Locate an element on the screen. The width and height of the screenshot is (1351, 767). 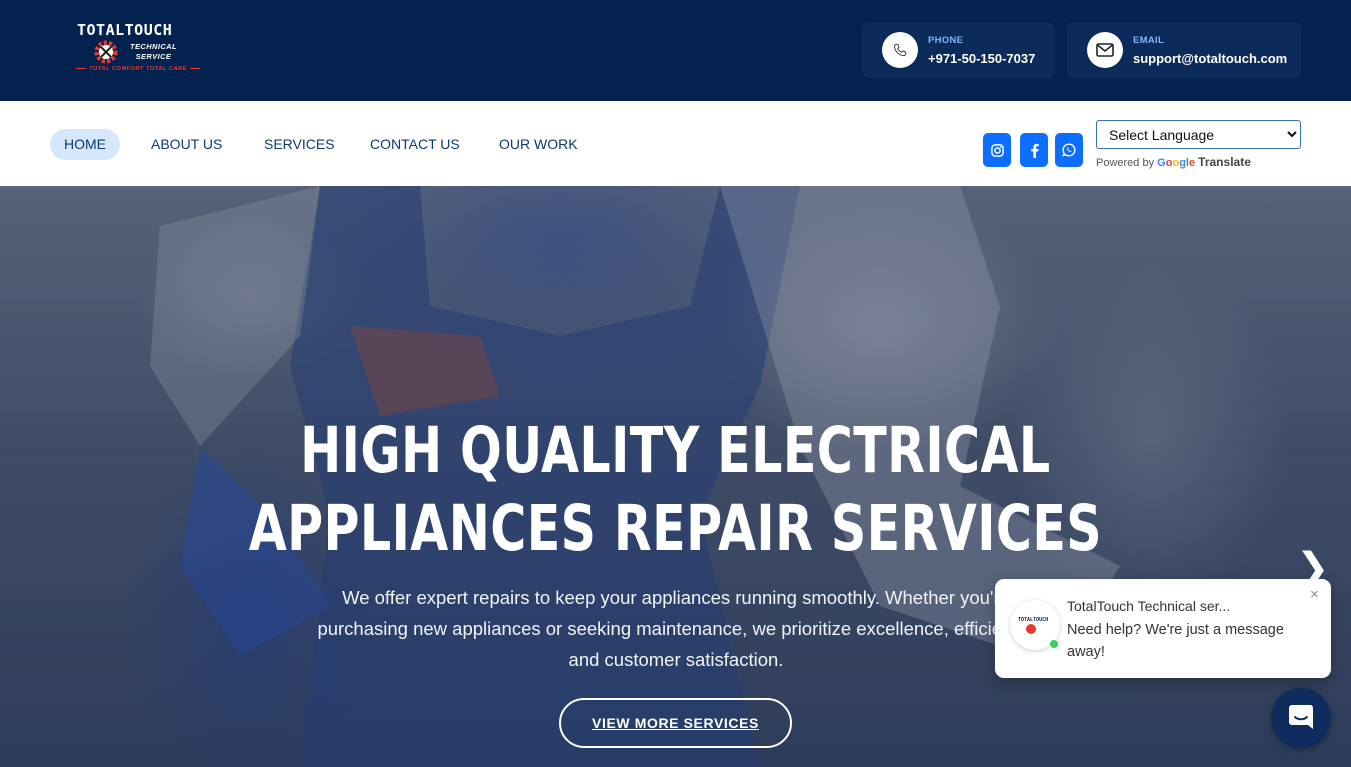
google-translate-credit: Powered by Google Translate is located at coordinates (1173, 162).